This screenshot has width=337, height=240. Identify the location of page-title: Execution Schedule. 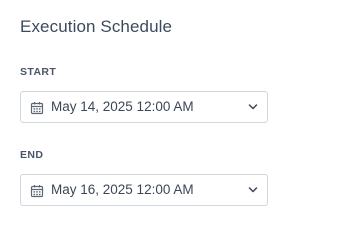
(96, 26).